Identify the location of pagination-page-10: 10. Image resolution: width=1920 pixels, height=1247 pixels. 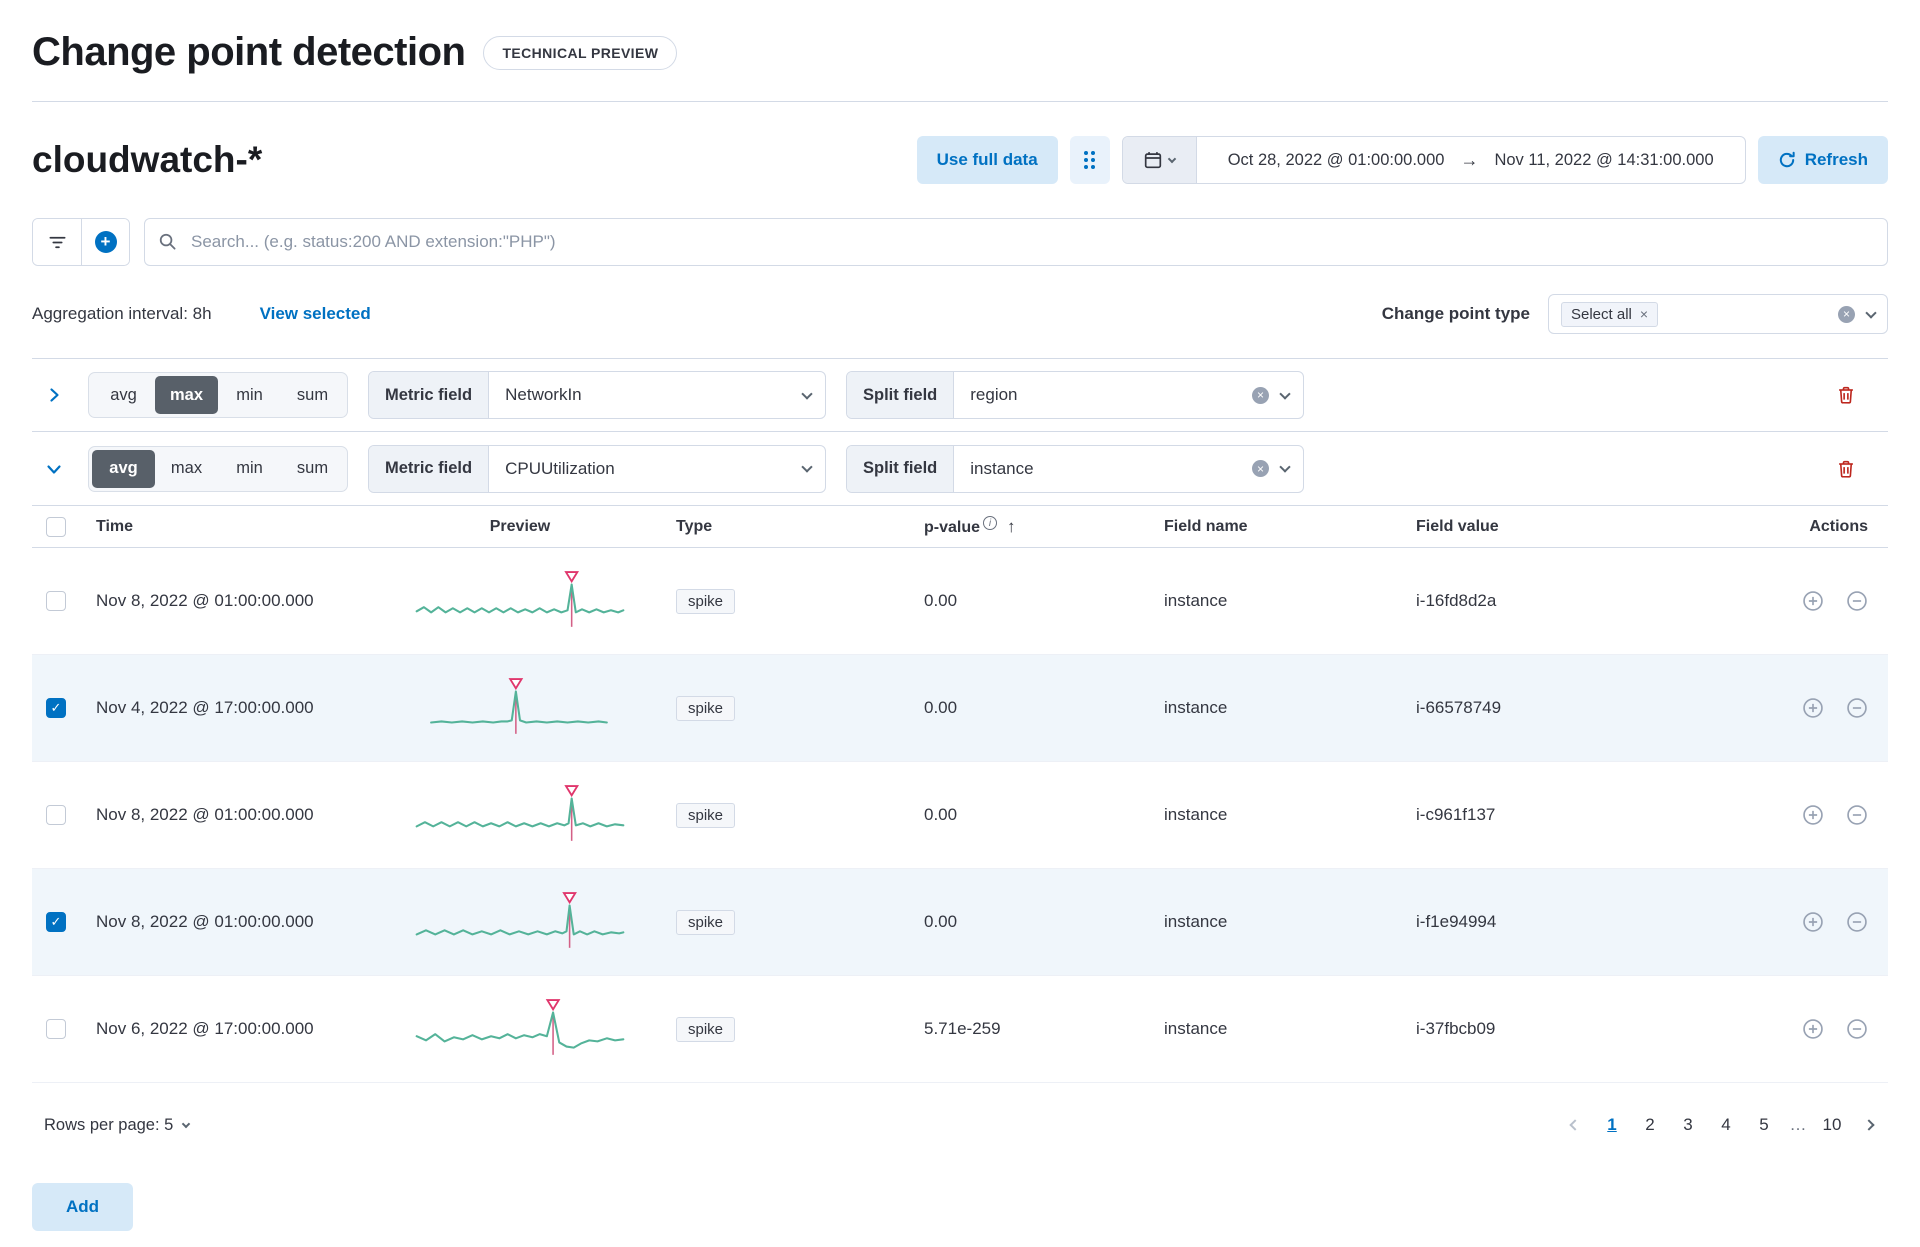
(1832, 1125).